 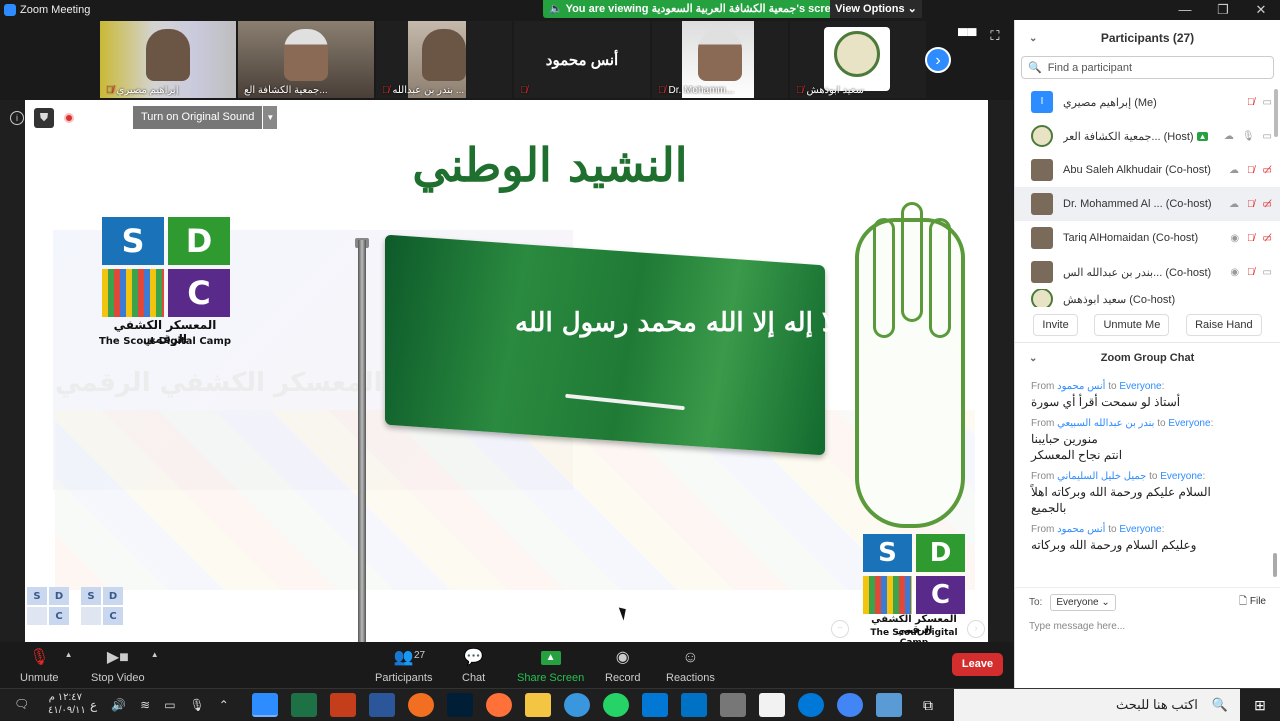 I want to click on stop-video-button: ▶■ ▲ Stop Video, so click(x=125, y=666).